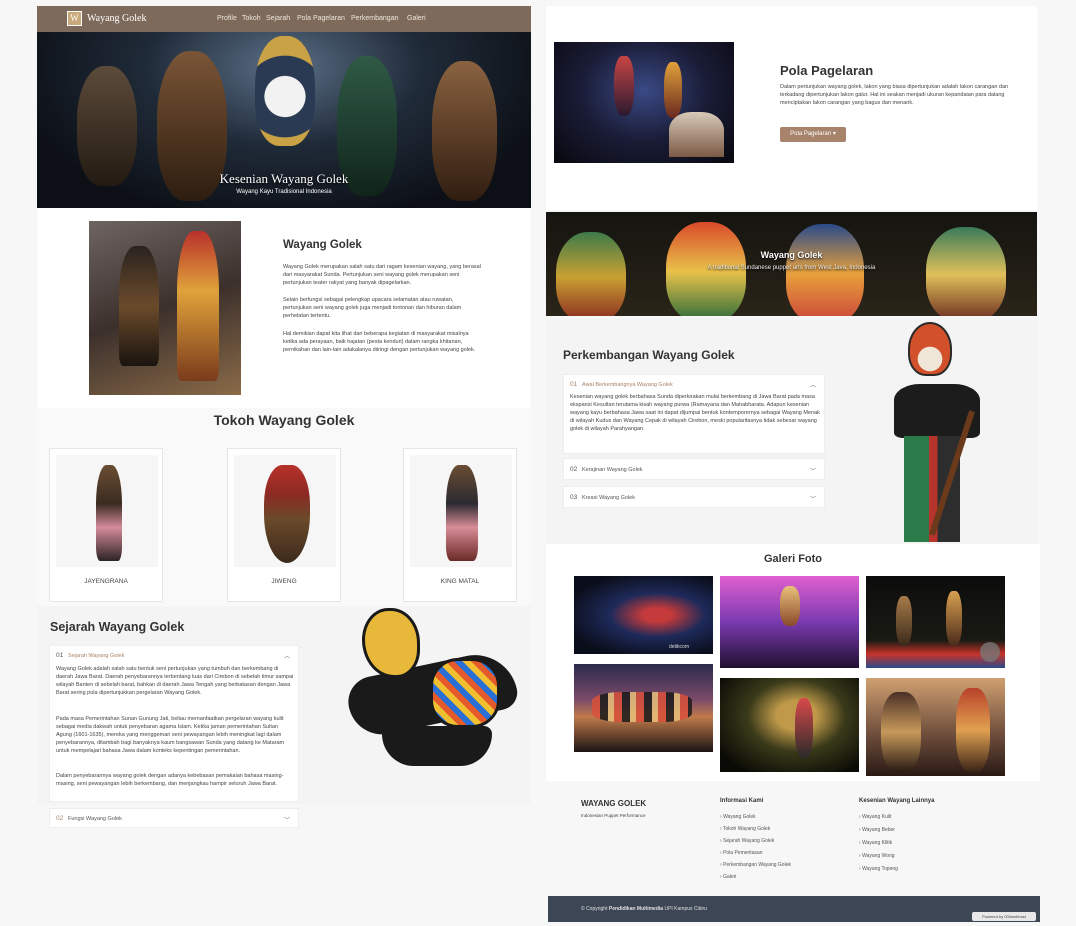 This screenshot has height=926, width=1076. I want to click on nav-item-profile: Profile, so click(227, 18).